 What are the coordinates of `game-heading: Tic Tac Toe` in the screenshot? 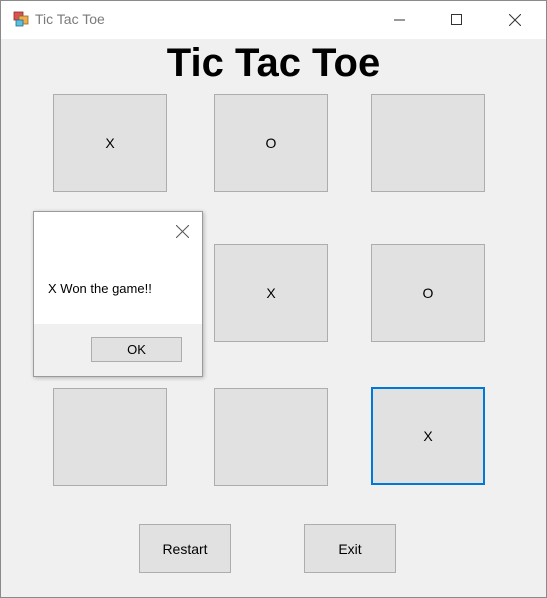 It's located at (273, 63).